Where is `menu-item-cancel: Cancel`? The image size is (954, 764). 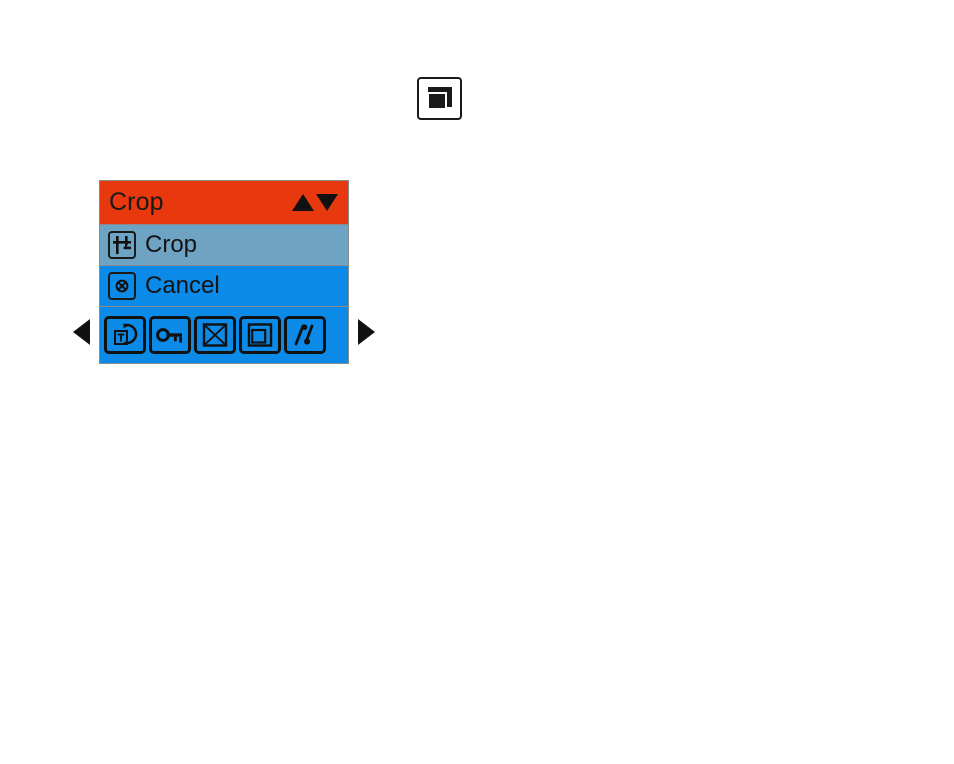 menu-item-cancel: Cancel is located at coordinates (224, 286).